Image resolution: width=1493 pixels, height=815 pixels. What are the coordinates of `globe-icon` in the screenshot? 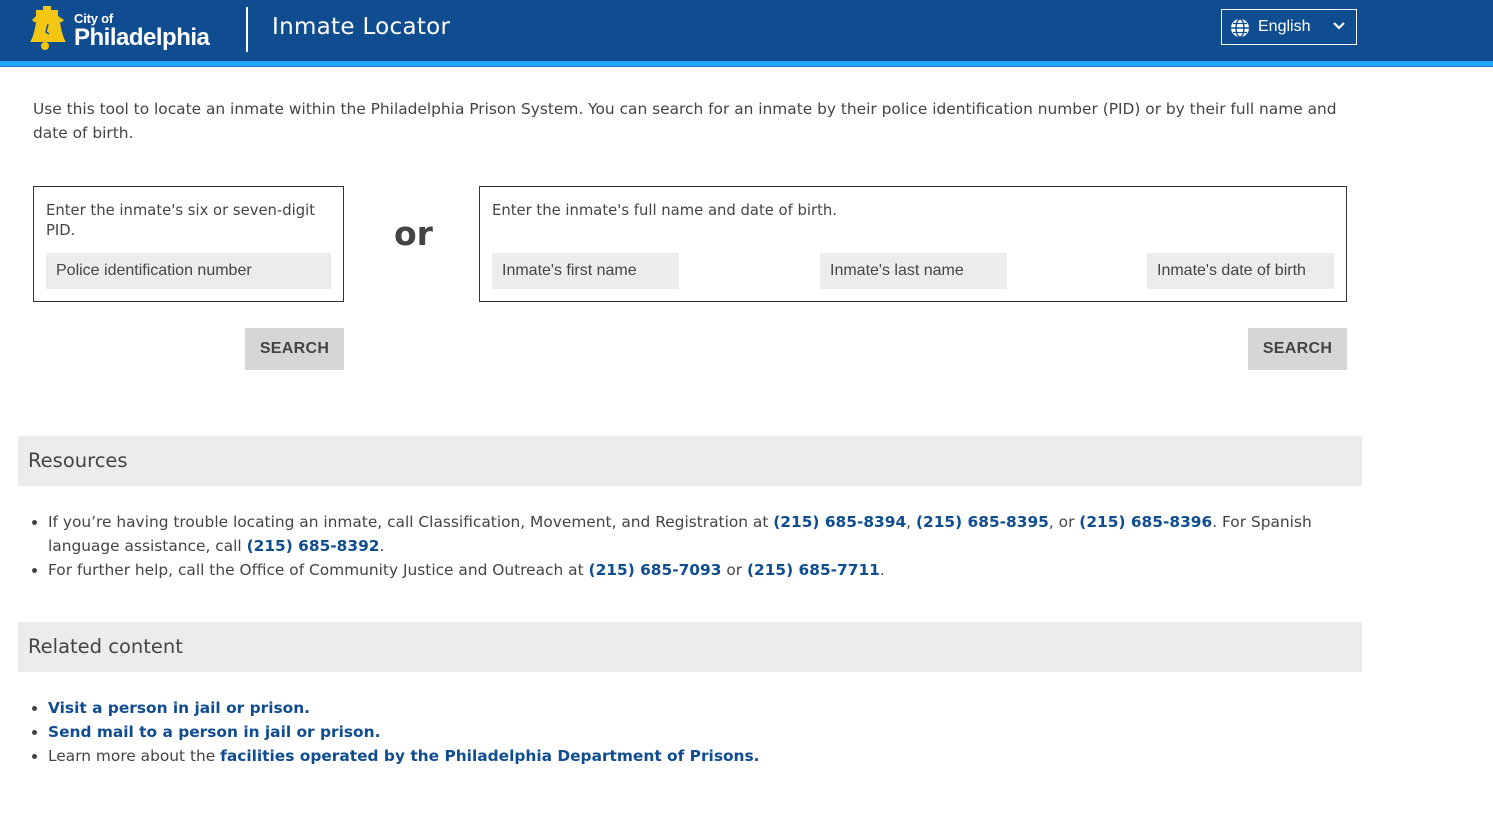 It's located at (1240, 28).